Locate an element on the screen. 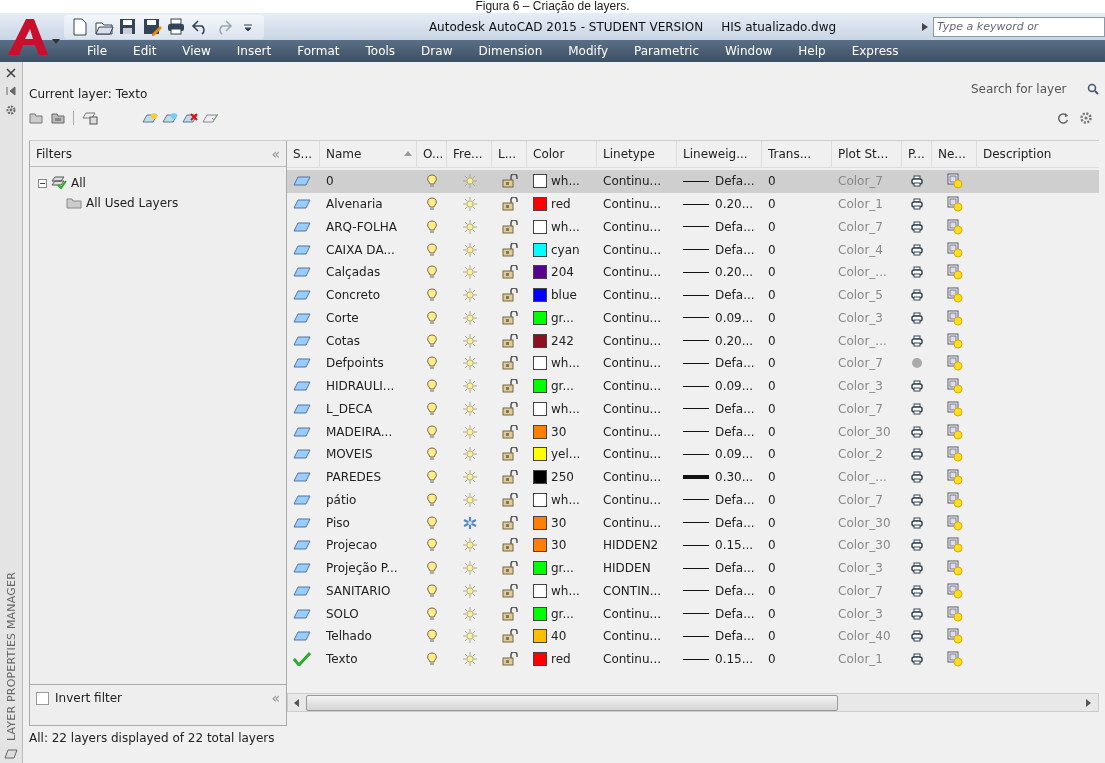 The height and width of the screenshot is (763, 1105). save-as-icon is located at coordinates (152, 26).